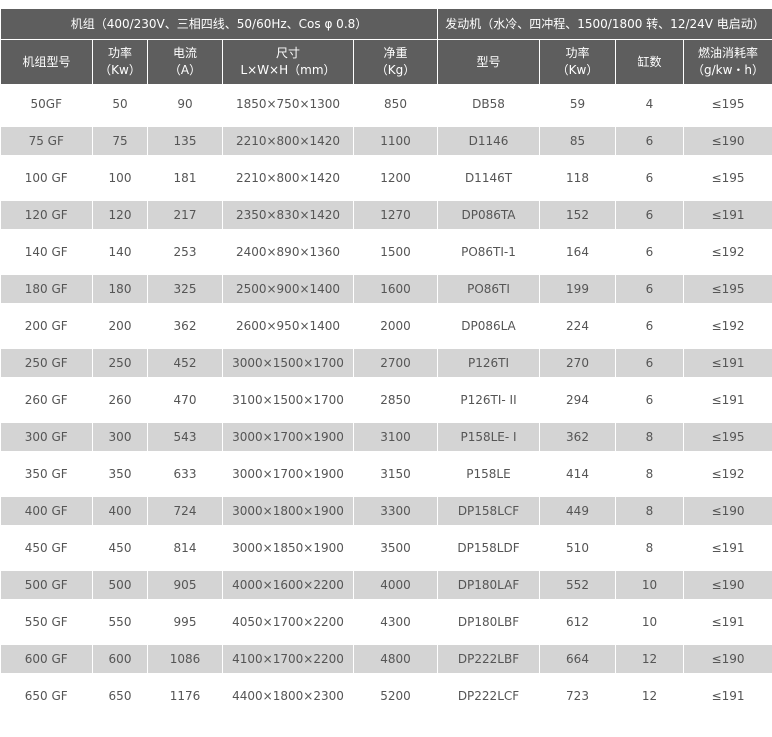 Image resolution: width=772 pixels, height=737 pixels. Describe the element at coordinates (120, 362) in the screenshot. I see `cell-genset-power: 250` at that location.